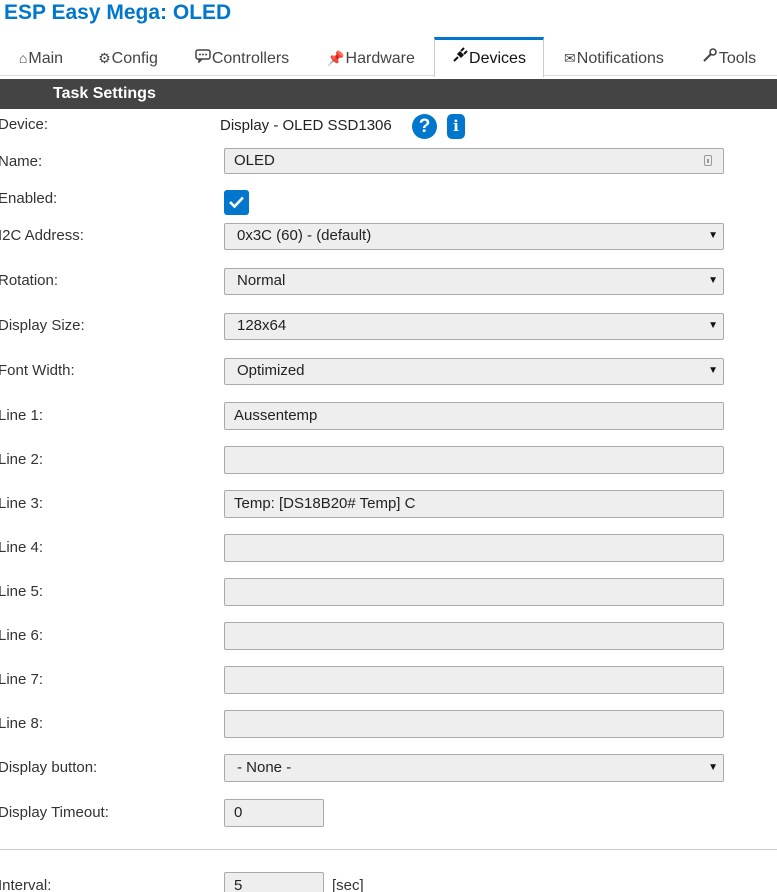 This screenshot has height=892, width=777. I want to click on display-size-select: 128x64 ▼, so click(474, 326).